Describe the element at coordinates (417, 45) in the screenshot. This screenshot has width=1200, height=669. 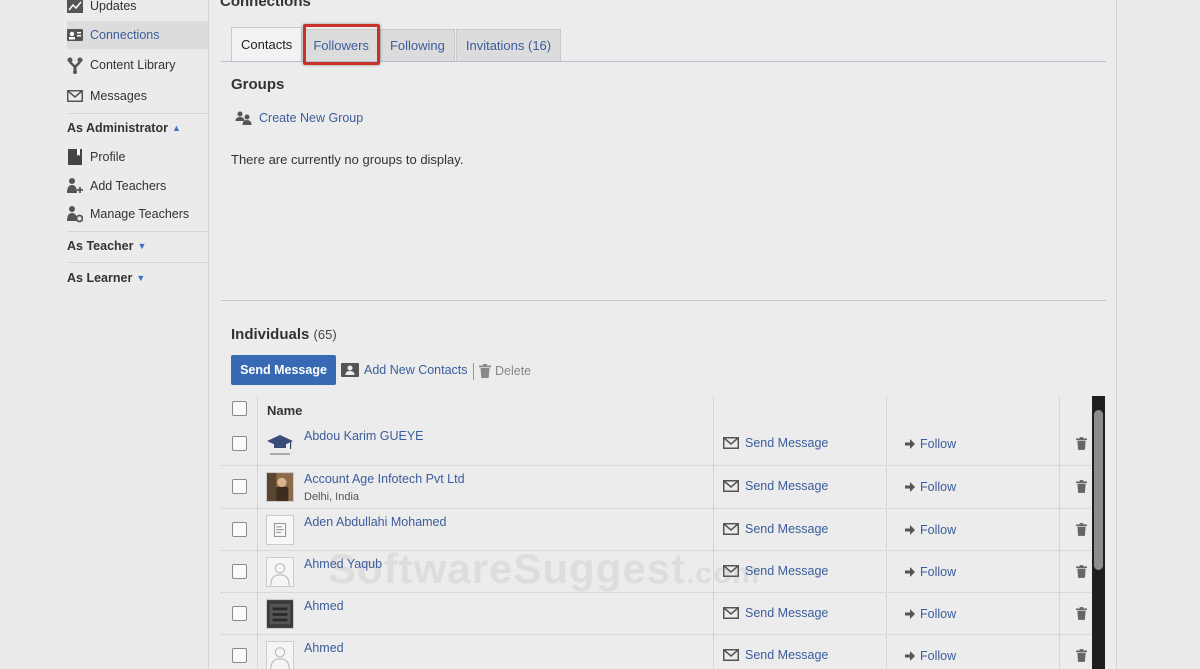
I see `tab-following: Following` at that location.